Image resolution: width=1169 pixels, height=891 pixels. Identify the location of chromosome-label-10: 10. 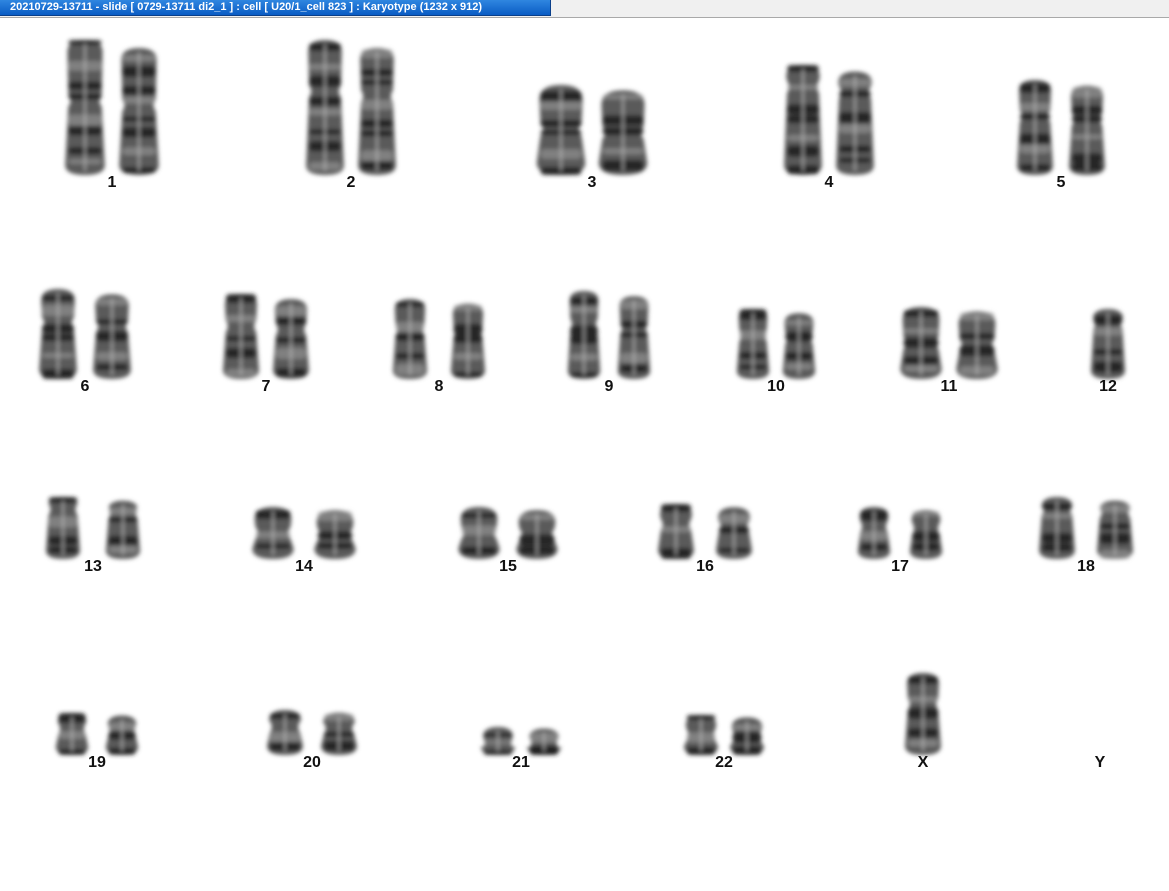
(776, 386).